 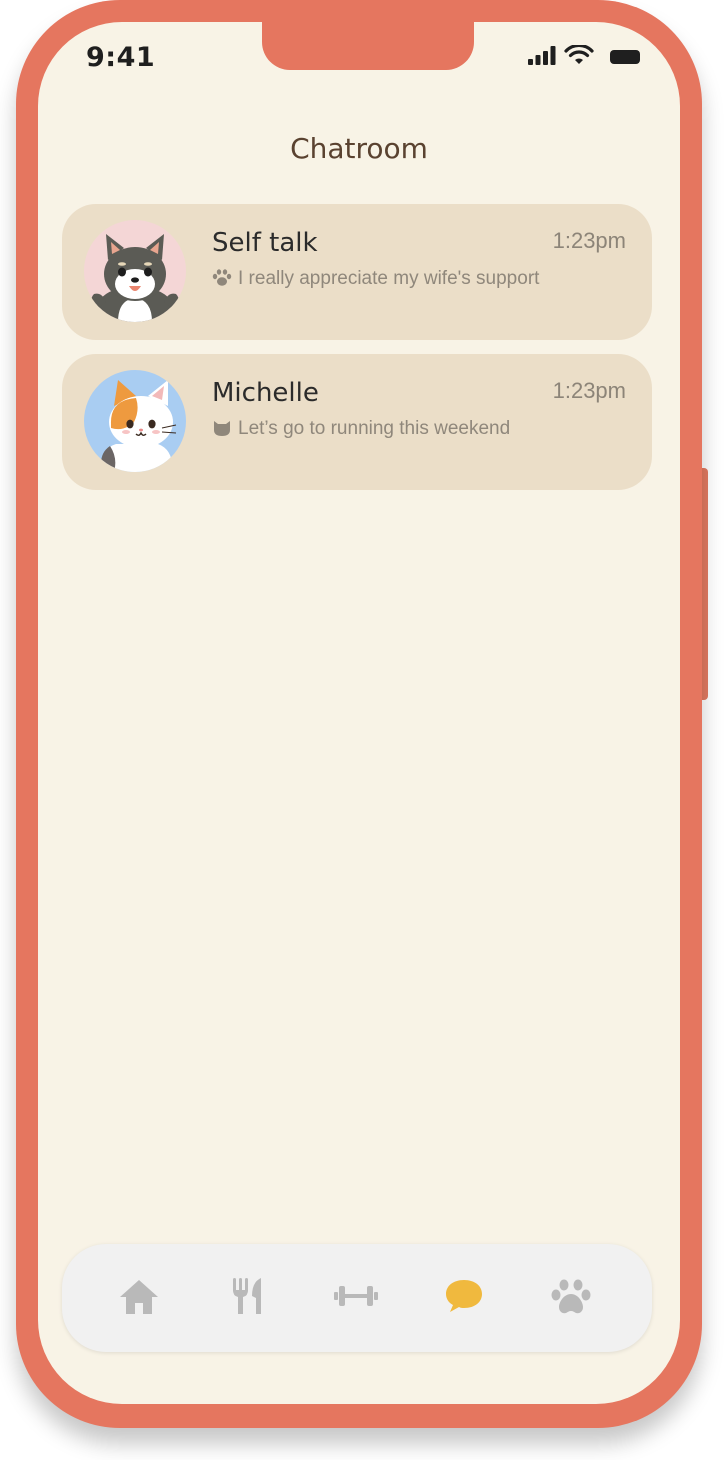 I want to click on bottom-tab-bar, so click(x=357, y=1298).